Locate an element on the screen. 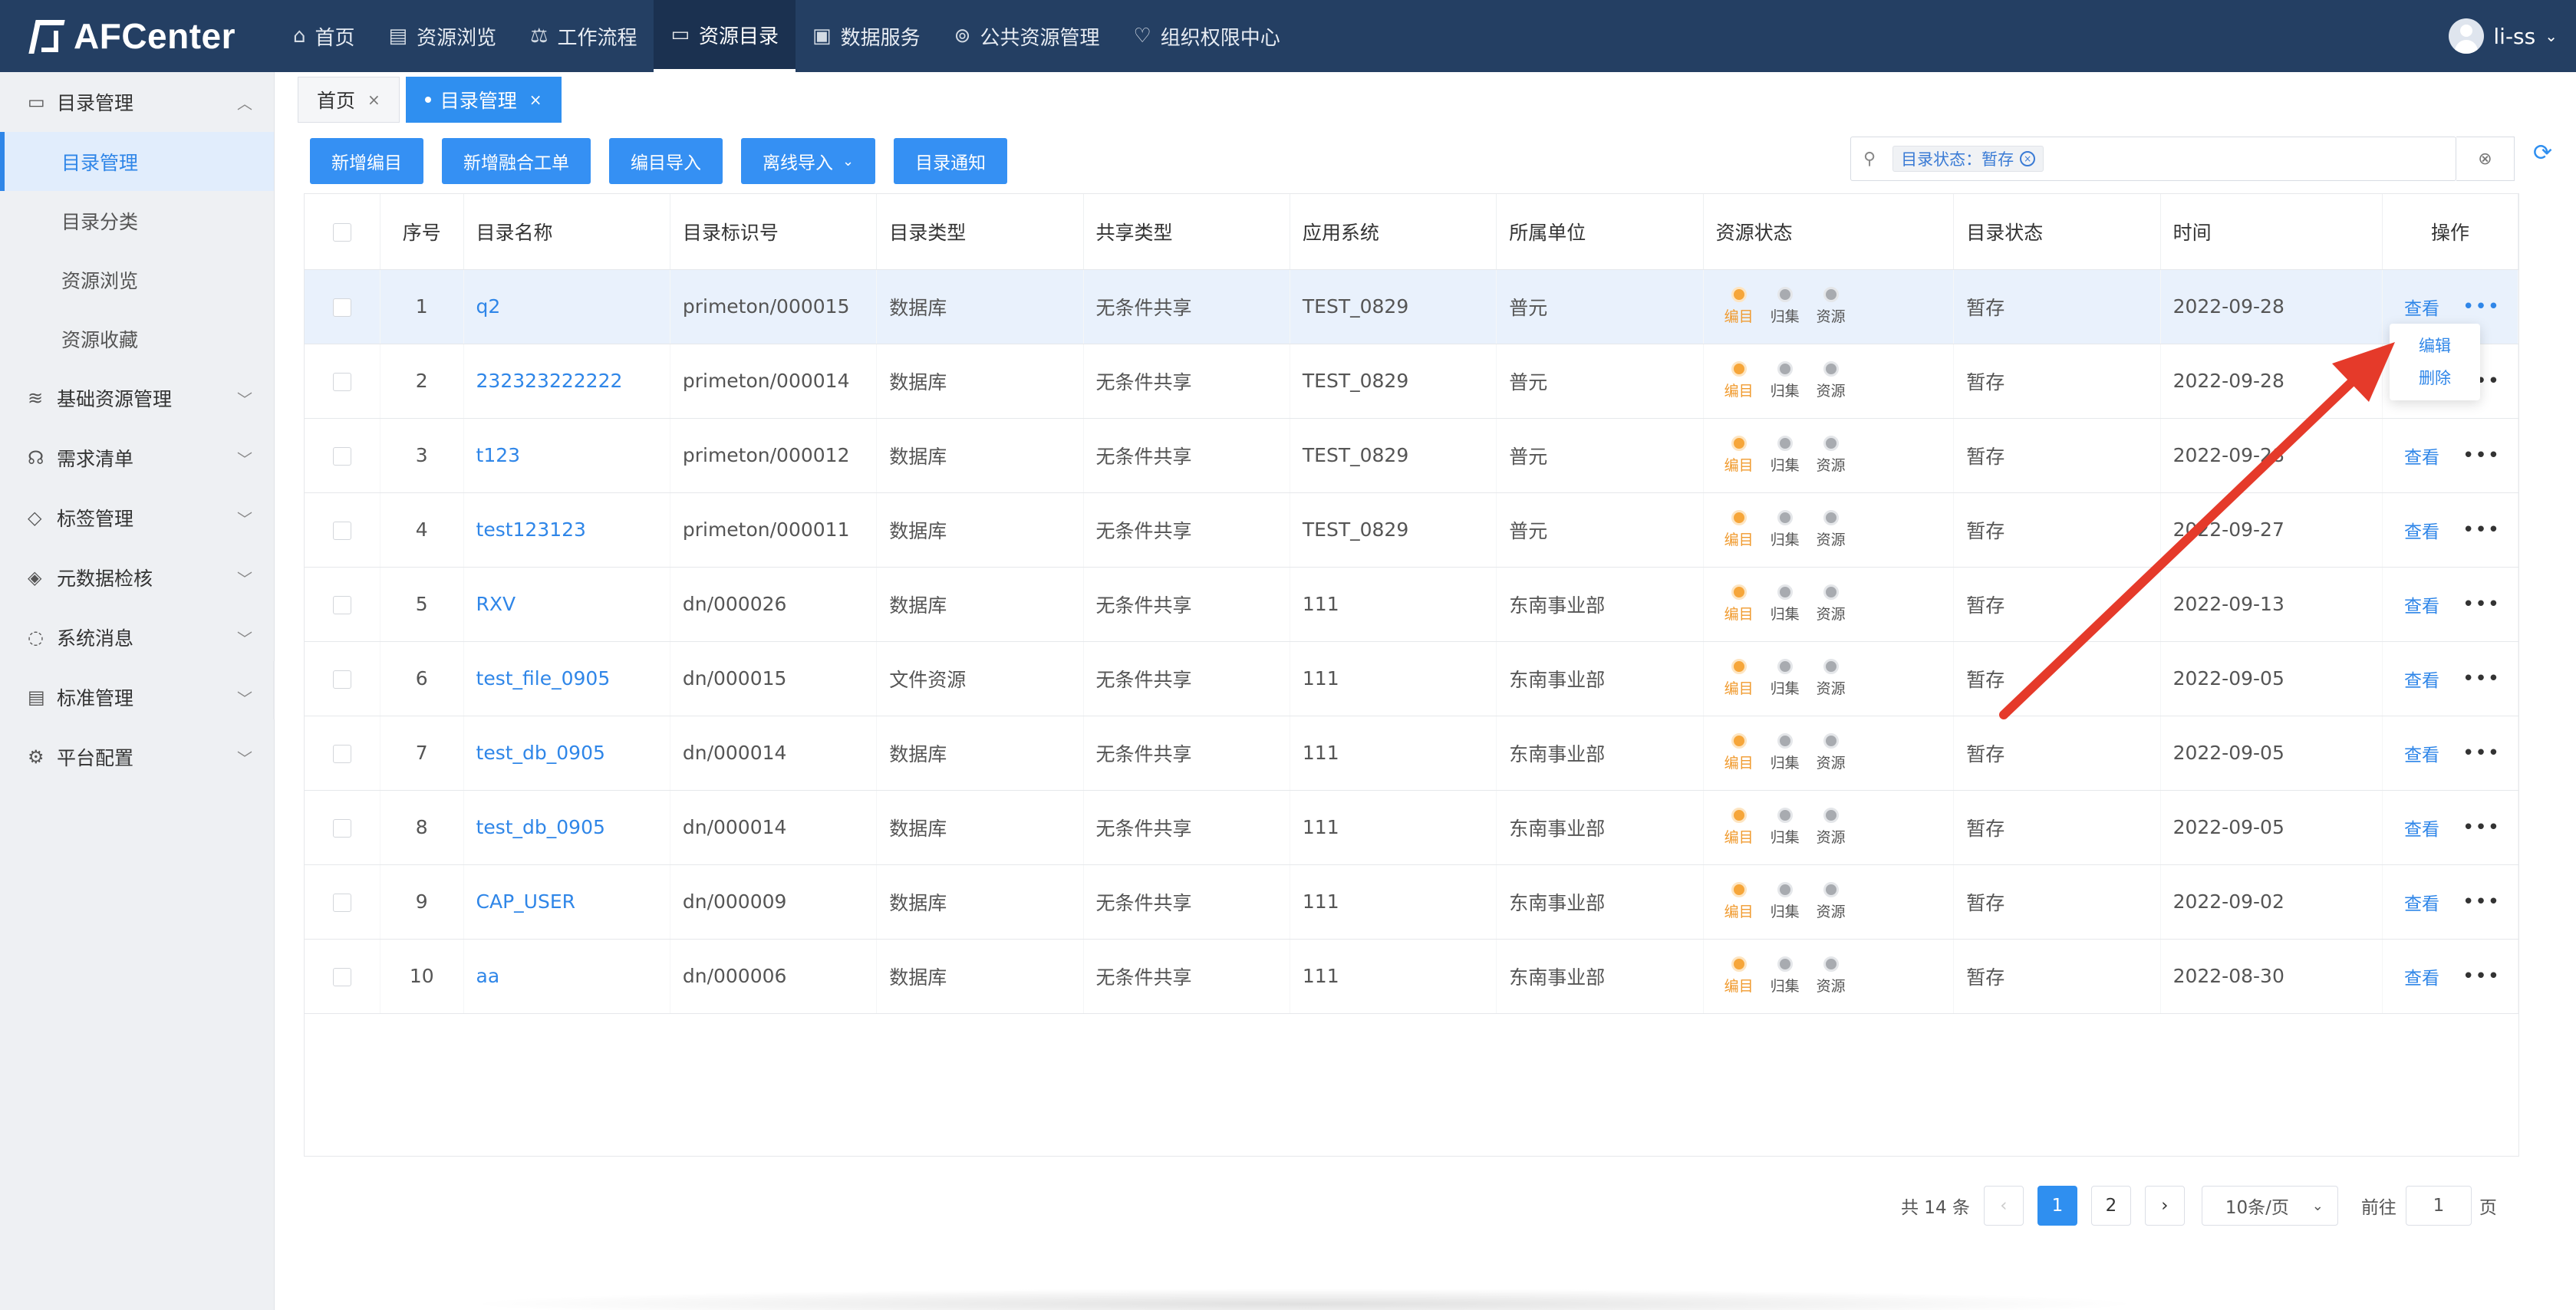  catalog-import-button: 编目导入 is located at coordinates (666, 161).